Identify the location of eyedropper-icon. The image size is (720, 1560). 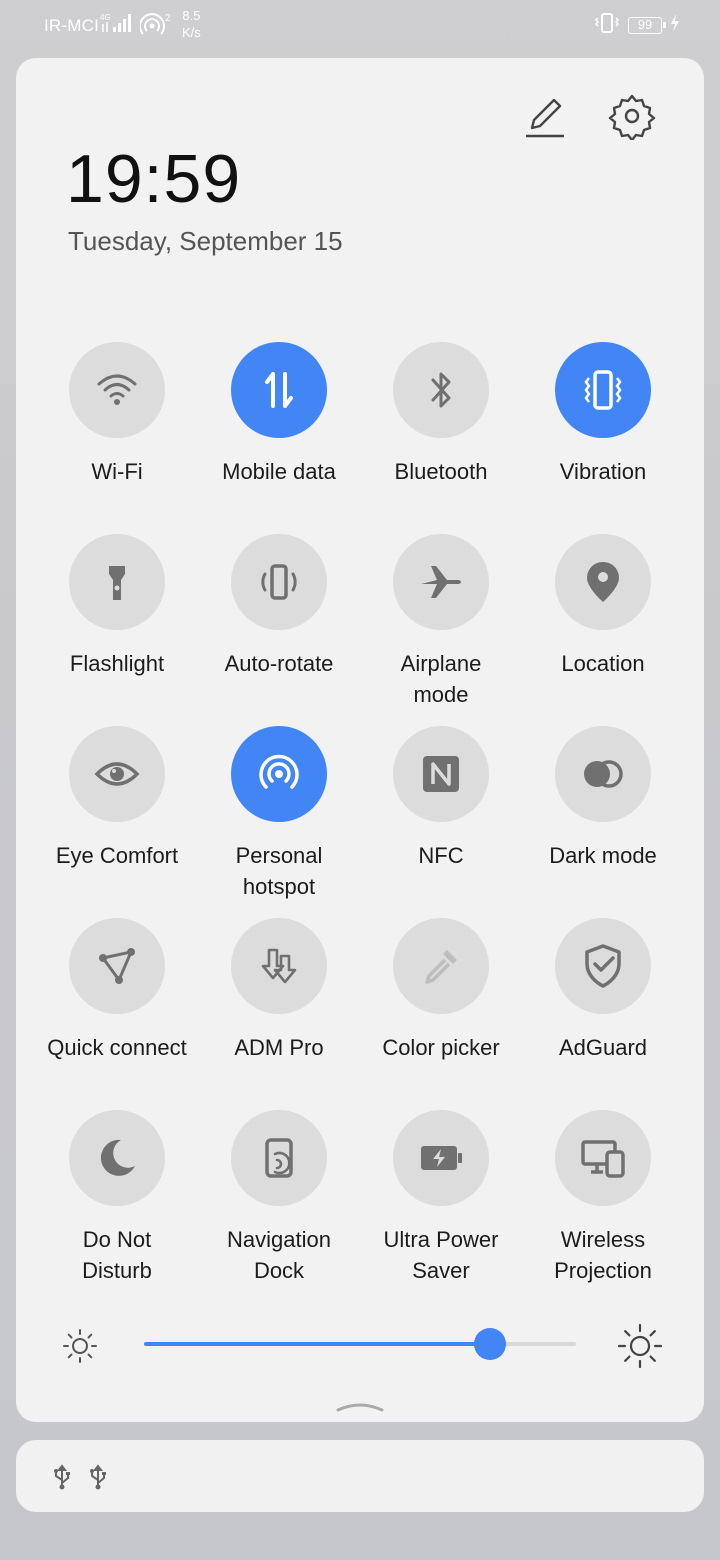
(441, 967).